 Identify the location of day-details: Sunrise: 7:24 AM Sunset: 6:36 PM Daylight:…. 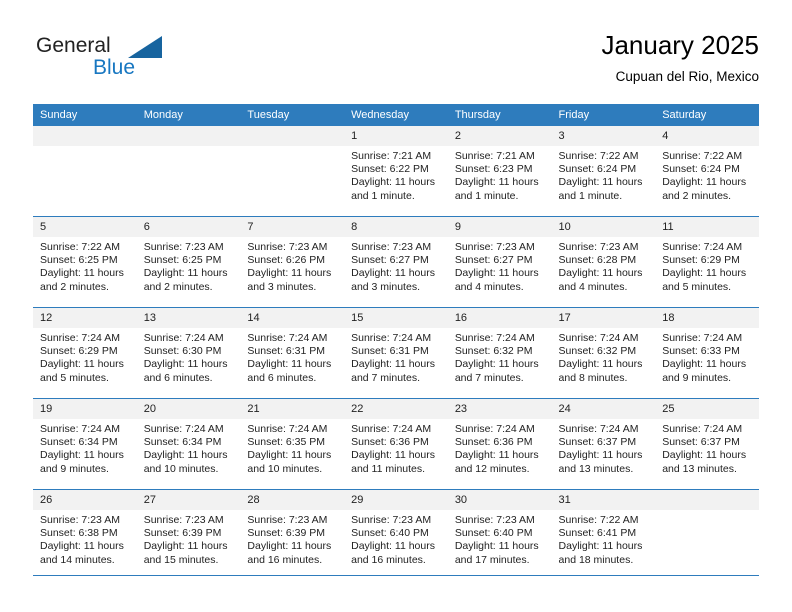
(500, 447).